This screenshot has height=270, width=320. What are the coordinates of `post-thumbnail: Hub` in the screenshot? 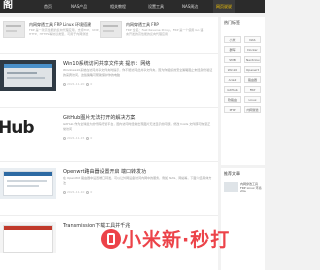 It's located at (28, 129).